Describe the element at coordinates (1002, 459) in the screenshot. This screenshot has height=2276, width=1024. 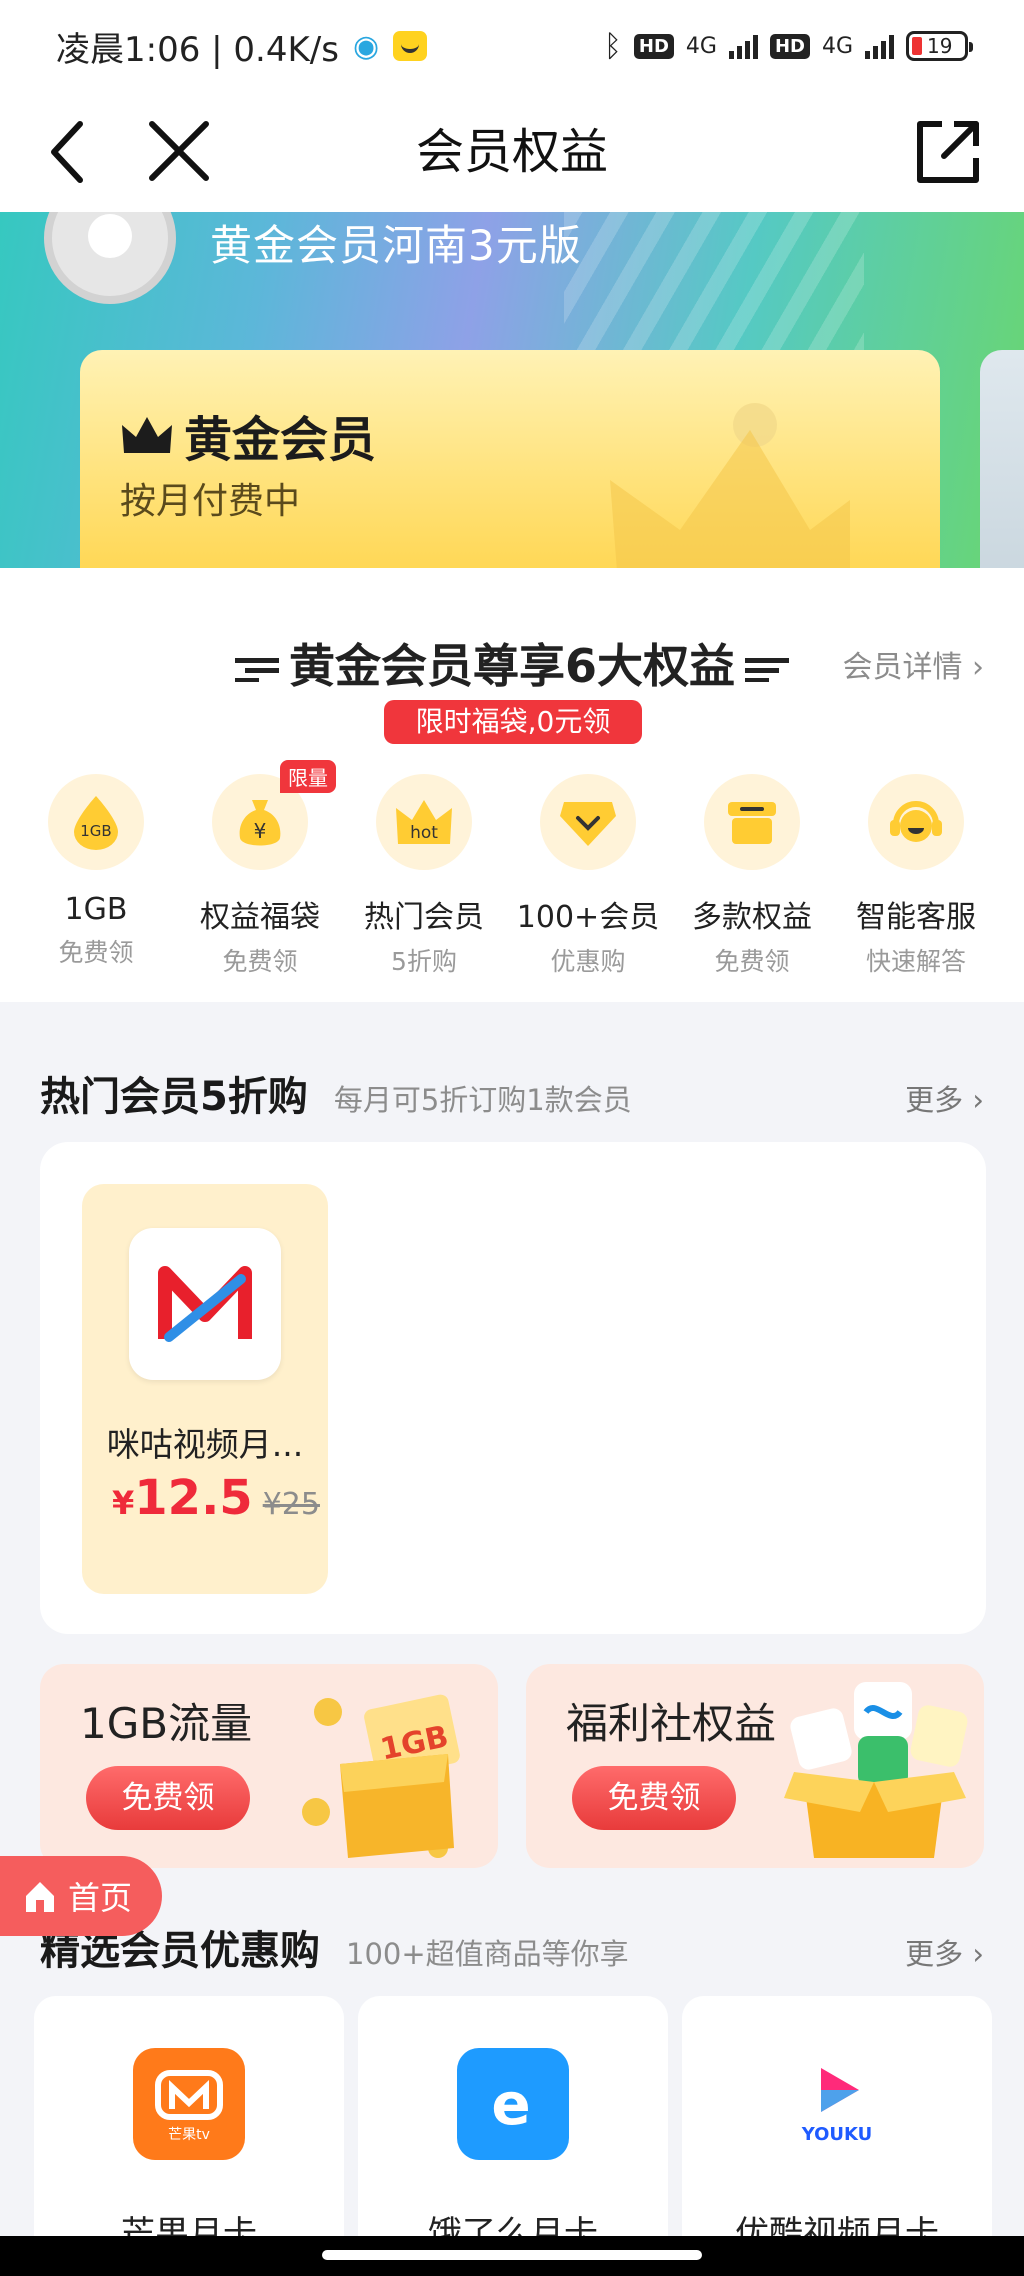
I see `next-member-card` at that location.